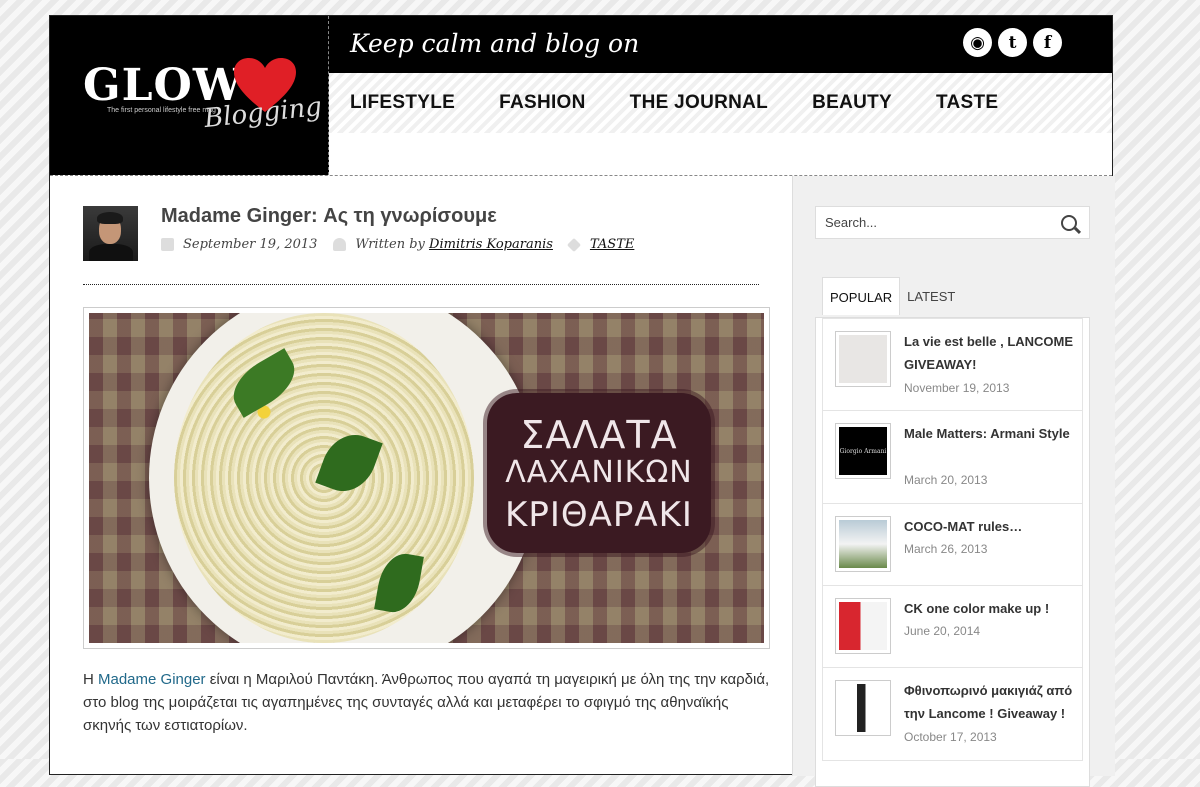  What do you see at coordinates (967, 103) in the screenshot?
I see `nav-item-taste: TASTE` at bounding box center [967, 103].